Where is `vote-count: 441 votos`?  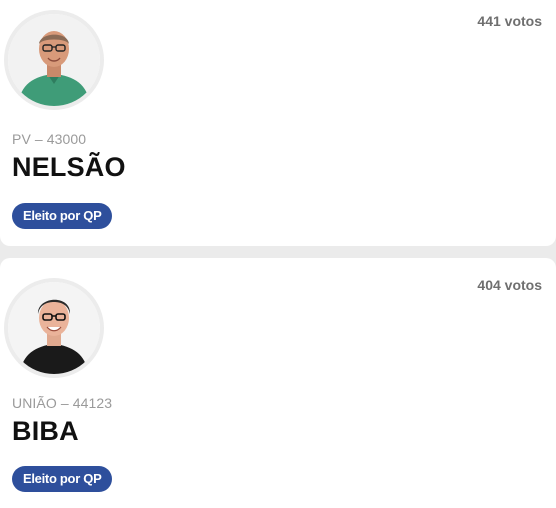 vote-count: 441 votos is located at coordinates (509, 21).